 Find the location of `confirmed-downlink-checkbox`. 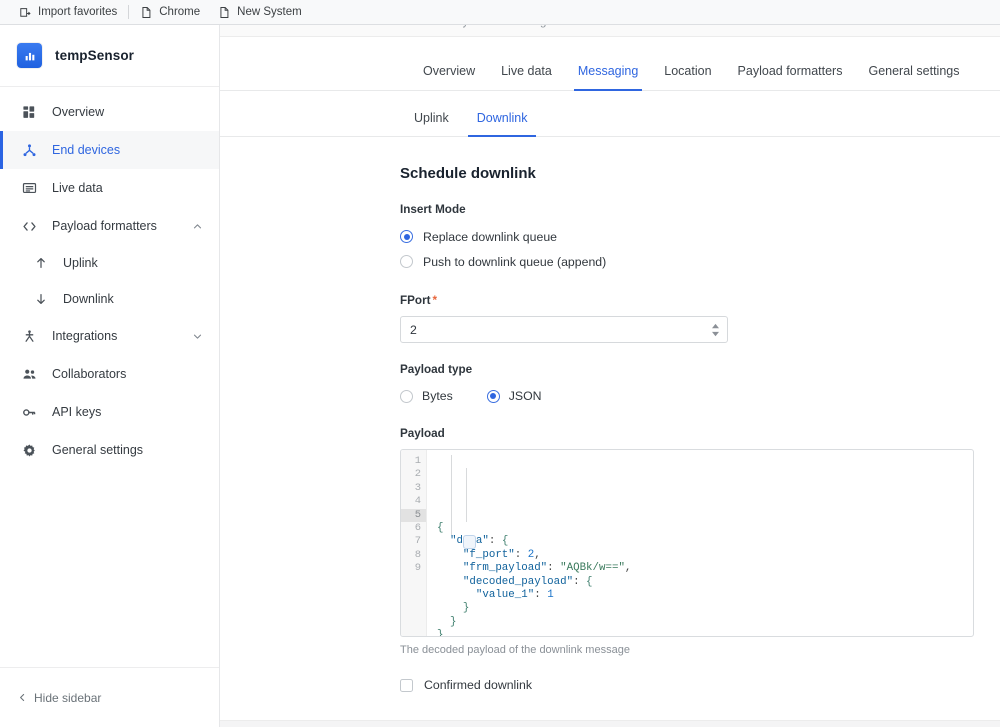

confirmed-downlink-checkbox is located at coordinates (406, 685).